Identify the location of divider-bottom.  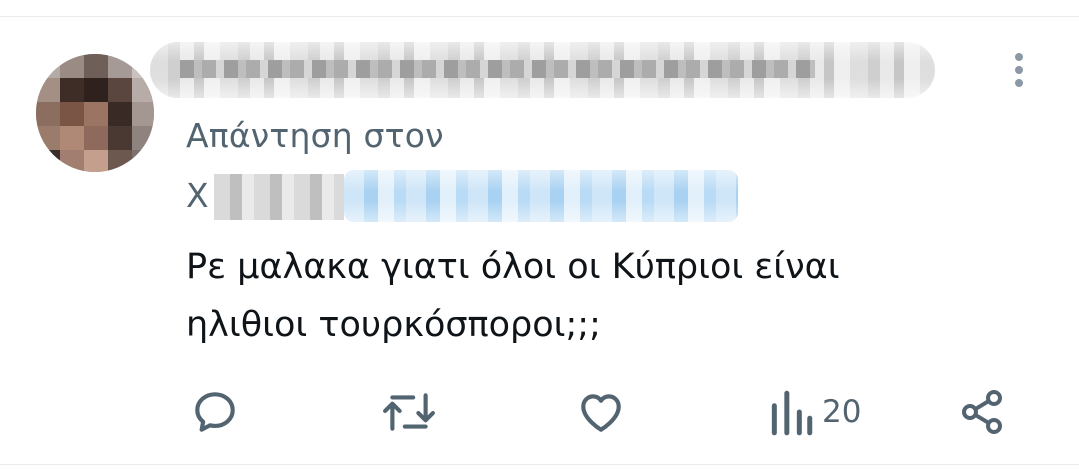
(539, 464).